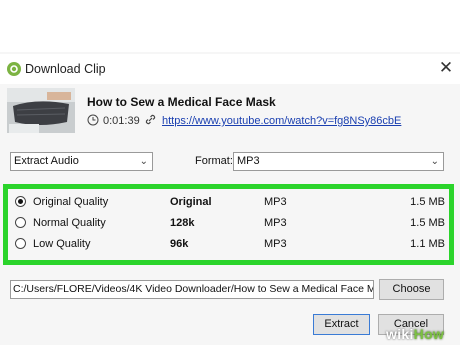 This screenshot has height=345, width=460. Describe the element at coordinates (20, 201) in the screenshot. I see `quality-radio-original` at that location.